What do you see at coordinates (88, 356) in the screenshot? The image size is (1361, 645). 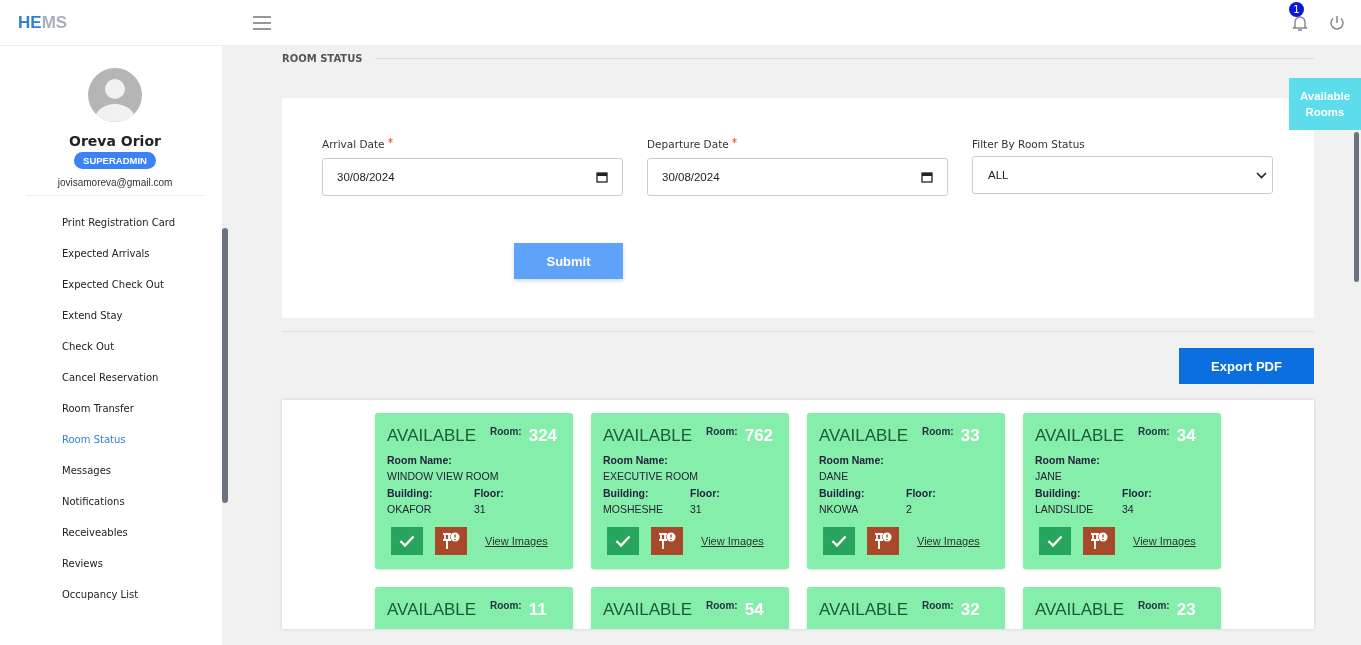 I see `sidebar-item: Check Out` at bounding box center [88, 356].